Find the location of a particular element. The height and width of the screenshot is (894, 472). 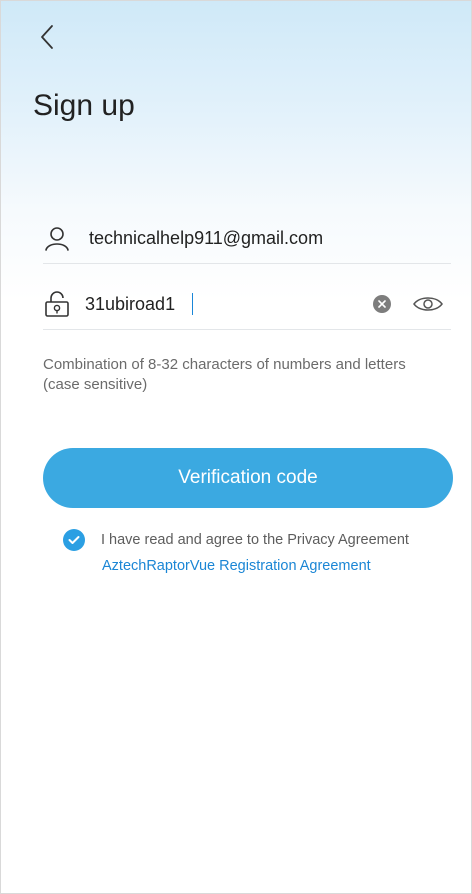

chevron-left-icon is located at coordinates (47, 37).